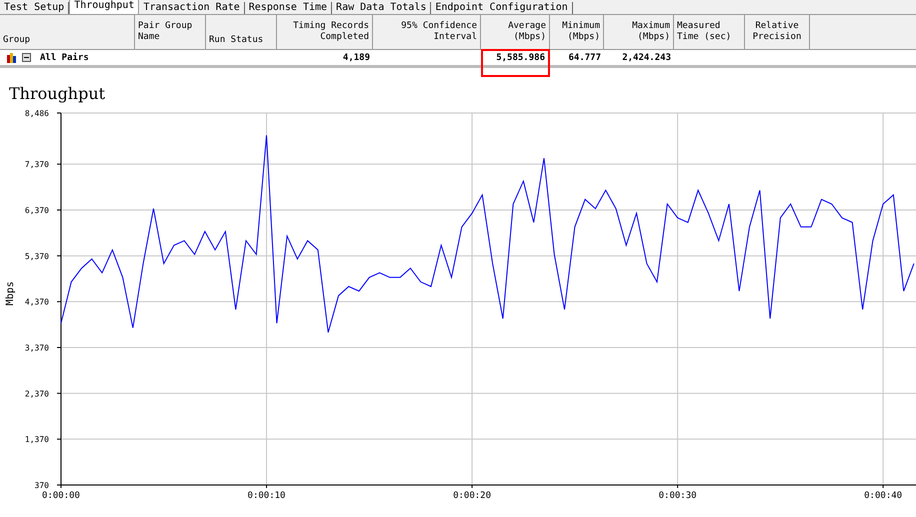 The width and height of the screenshot is (916, 517). What do you see at coordinates (67, 32) in the screenshot?
I see `column-header: Group` at bounding box center [67, 32].